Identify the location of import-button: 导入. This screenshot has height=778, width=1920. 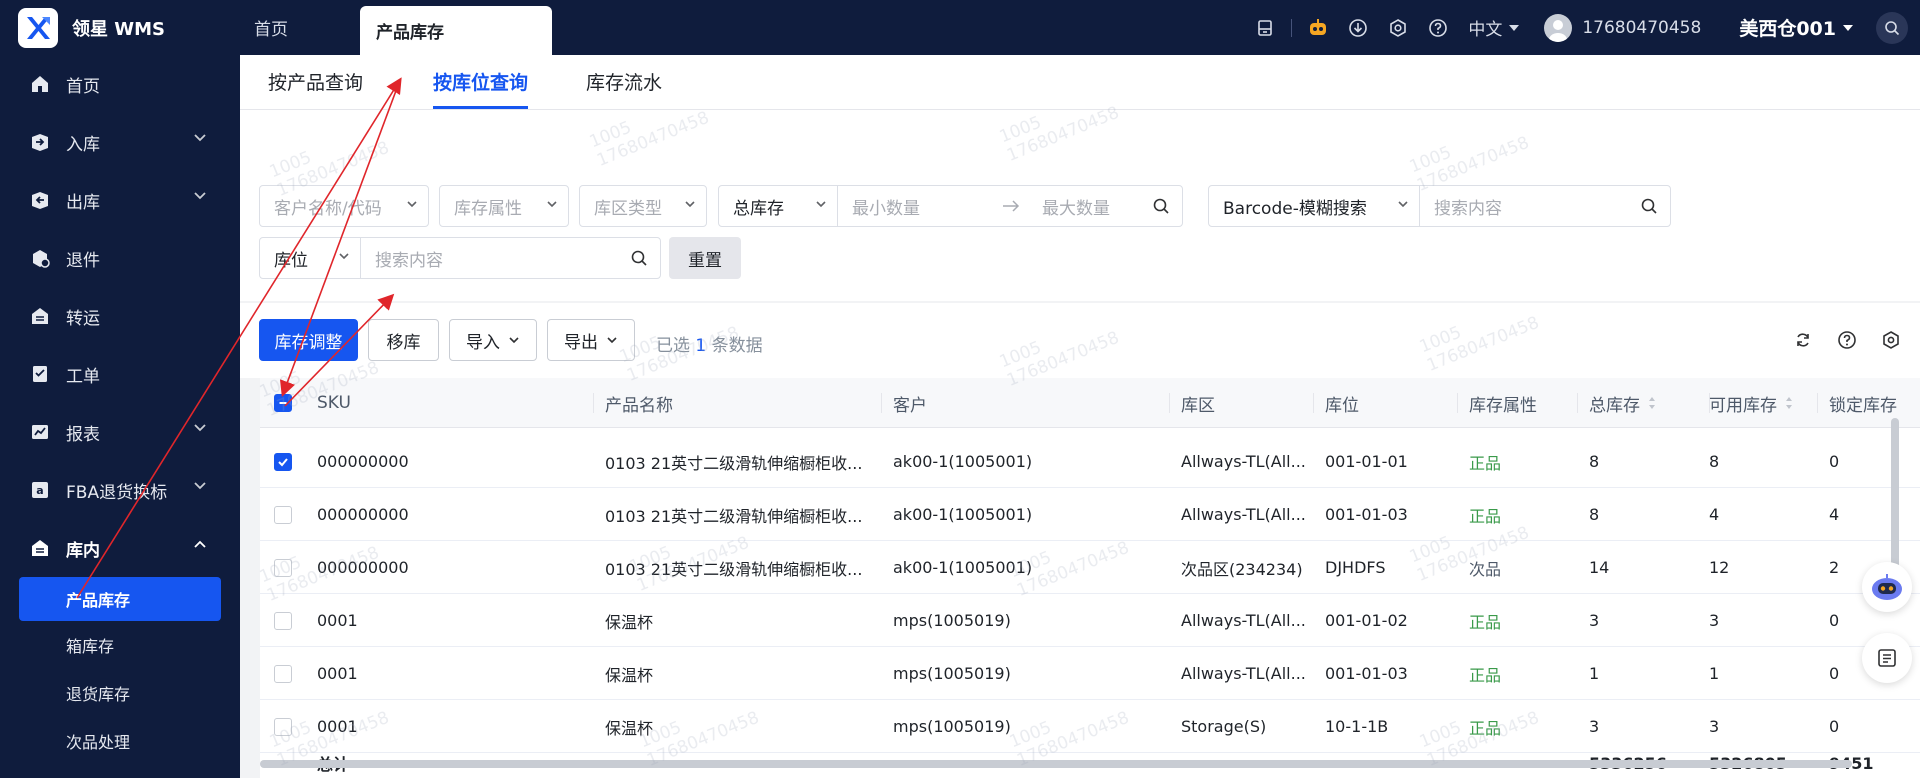
(493, 340).